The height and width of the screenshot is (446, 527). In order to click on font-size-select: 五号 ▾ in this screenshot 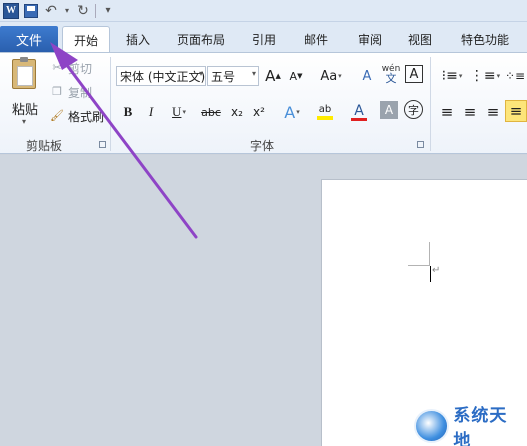, I will do `click(233, 76)`.